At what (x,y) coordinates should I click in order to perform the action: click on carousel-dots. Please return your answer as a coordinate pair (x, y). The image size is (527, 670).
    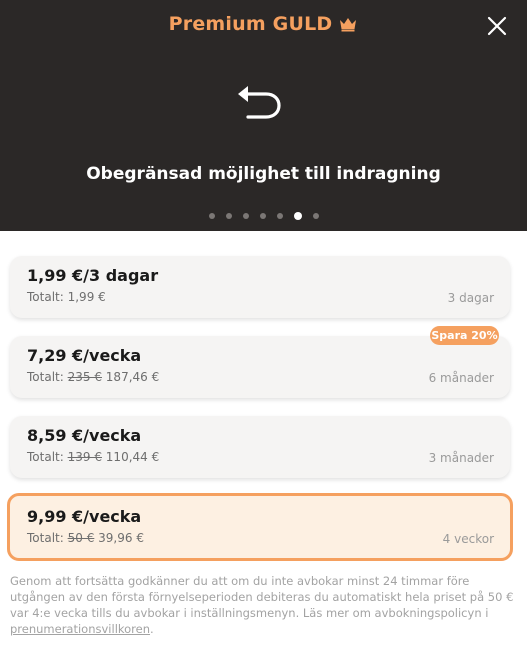
    Looking at the image, I should click on (263, 216).